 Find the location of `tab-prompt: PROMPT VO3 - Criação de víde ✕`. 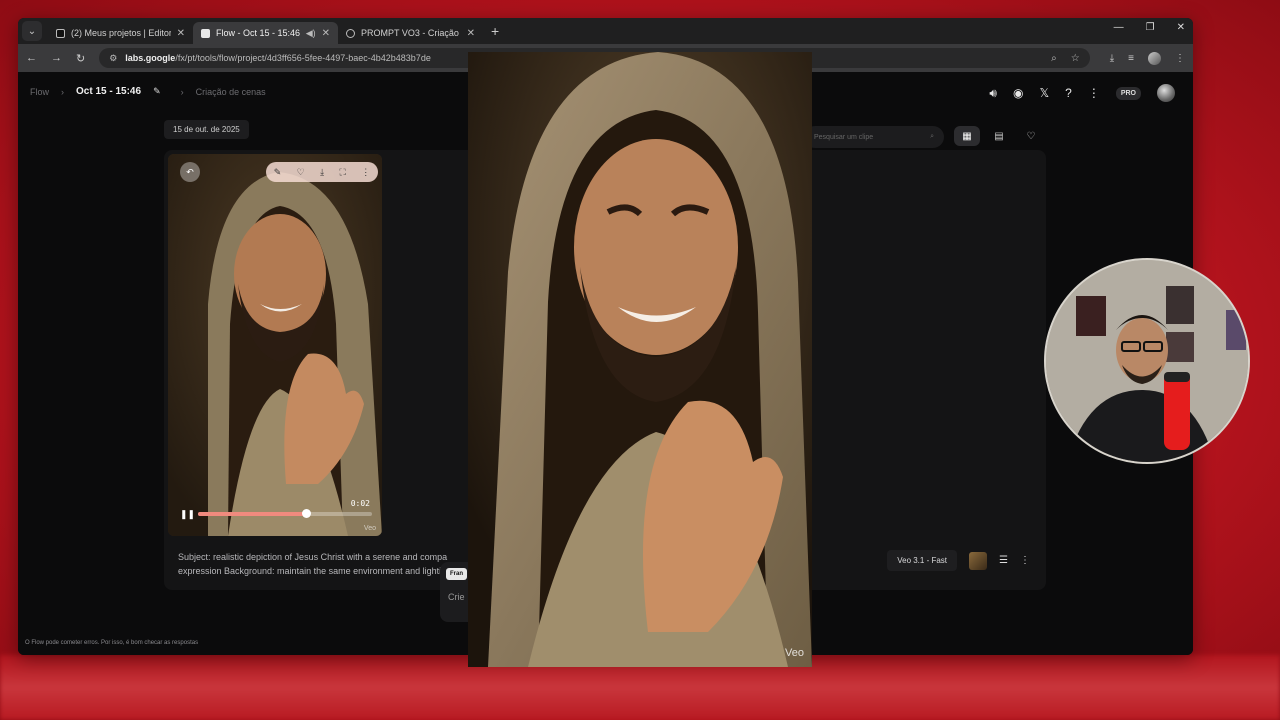

tab-prompt: PROMPT VO3 - Criação de víde ✕ is located at coordinates (410, 33).